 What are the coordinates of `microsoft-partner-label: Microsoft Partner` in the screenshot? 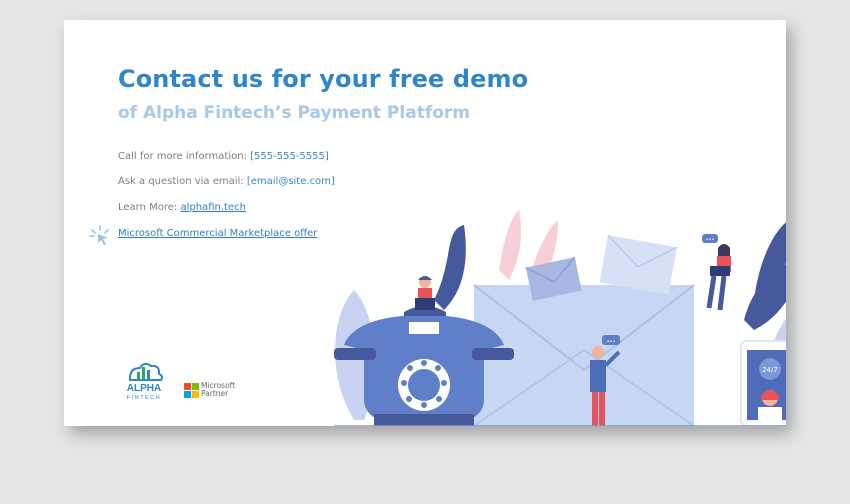 It's located at (218, 390).